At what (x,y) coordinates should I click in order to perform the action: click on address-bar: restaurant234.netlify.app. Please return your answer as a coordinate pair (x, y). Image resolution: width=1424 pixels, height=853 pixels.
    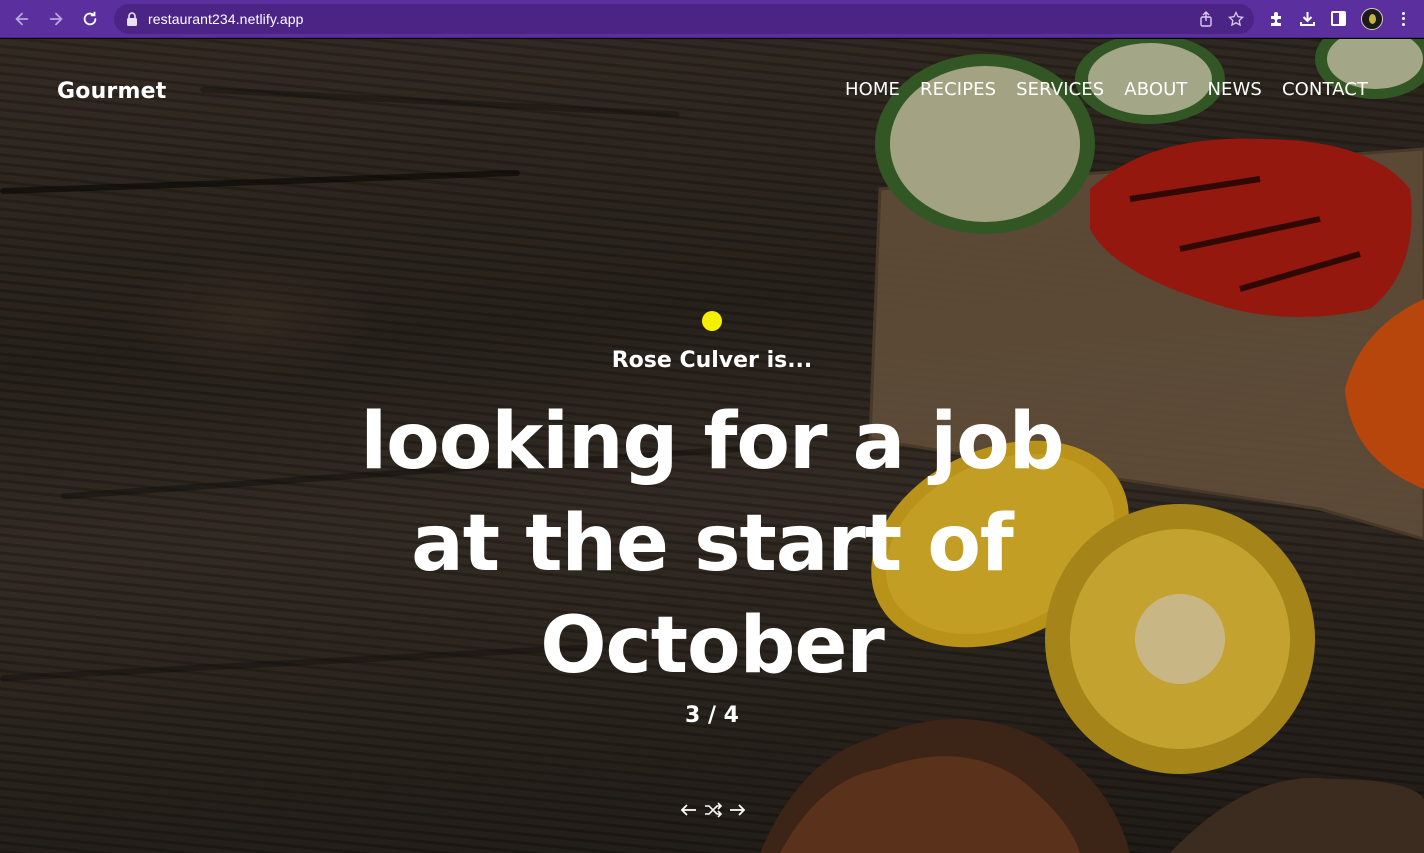
    Looking at the image, I should click on (684, 18).